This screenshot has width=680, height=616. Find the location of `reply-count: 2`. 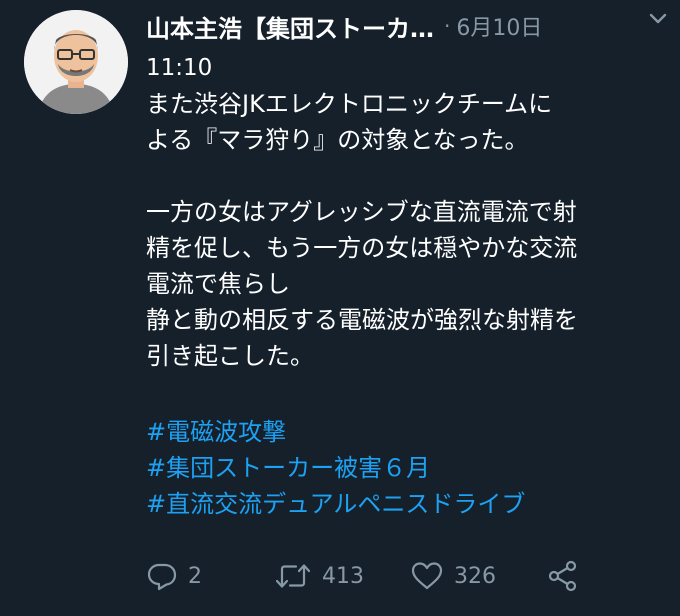

reply-count: 2 is located at coordinates (195, 576).